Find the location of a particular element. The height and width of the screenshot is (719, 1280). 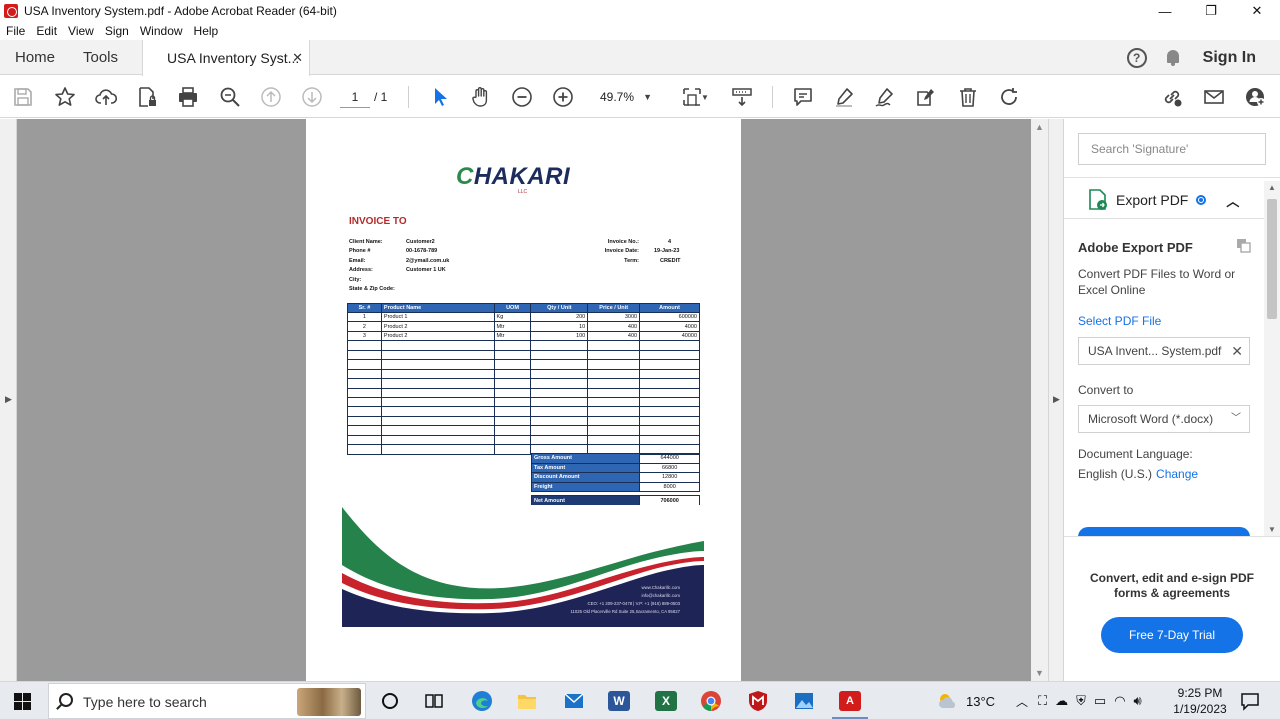

acrobat-reader-icon: A is located at coordinates (850, 701).